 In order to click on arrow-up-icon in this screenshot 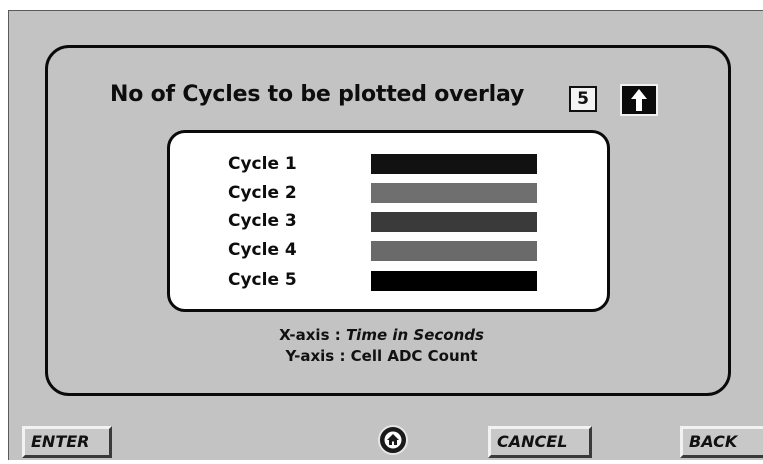, I will do `click(639, 100)`.